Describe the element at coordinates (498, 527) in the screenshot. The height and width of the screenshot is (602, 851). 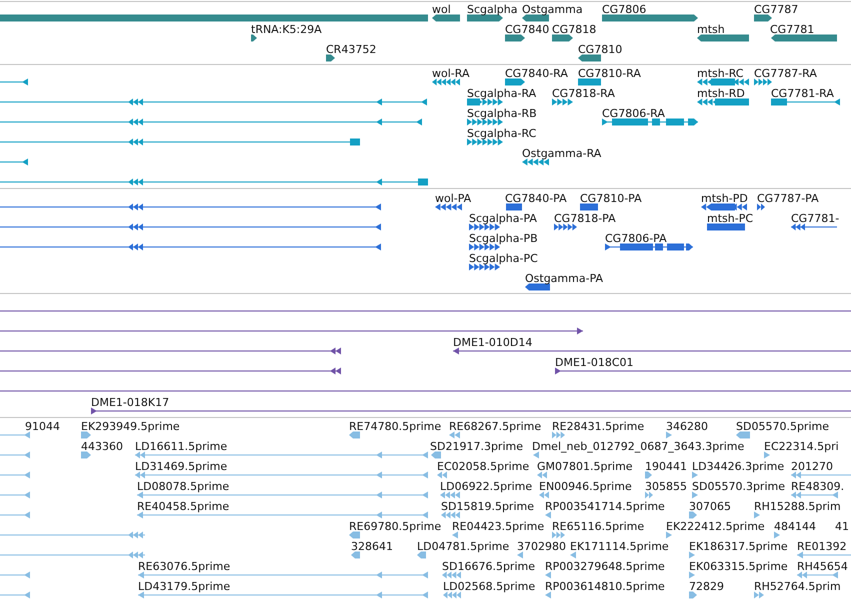
I see `feature-label: RE04423.5prime` at that location.